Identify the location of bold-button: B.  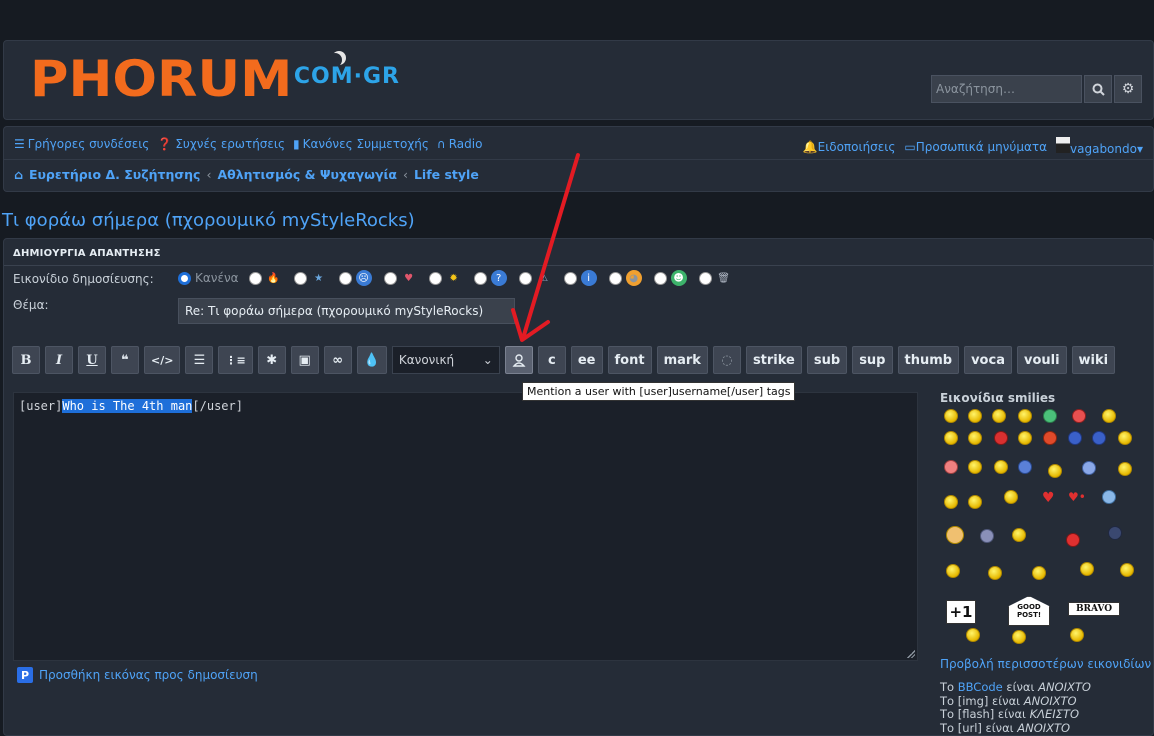
(26, 360).